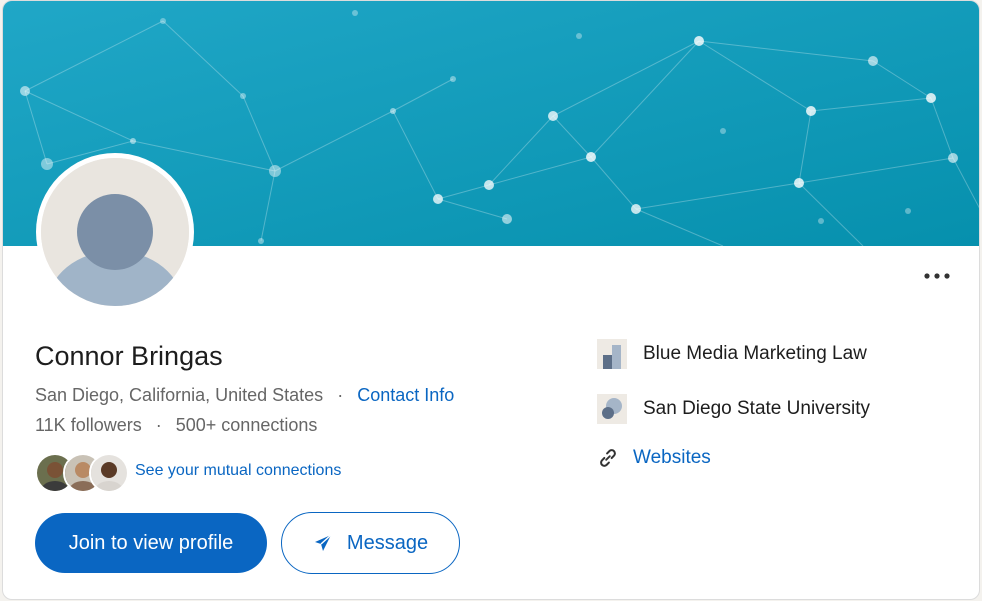 Image resolution: width=982 pixels, height=601 pixels. Describe the element at coordinates (612, 409) in the screenshot. I see `school-logo-icon` at that location.